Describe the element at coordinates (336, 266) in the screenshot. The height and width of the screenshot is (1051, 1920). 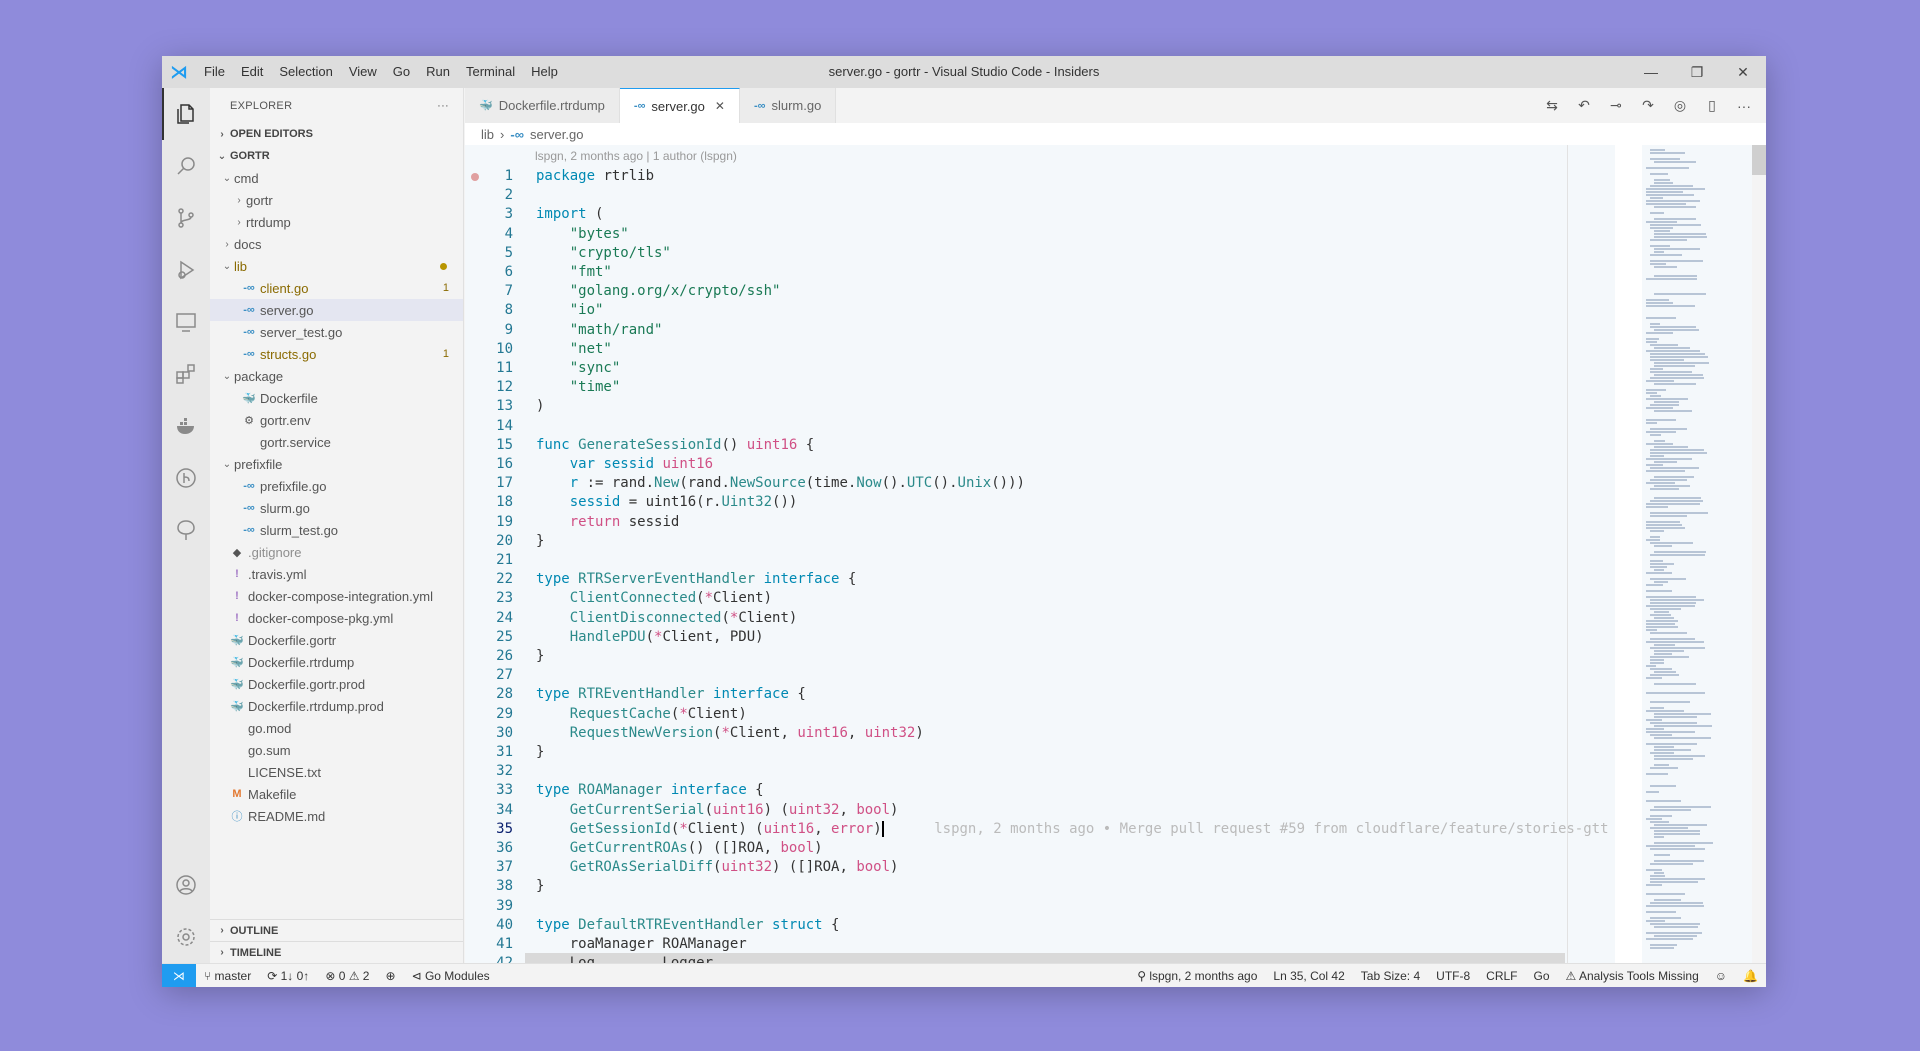
I see `tree-item: ⌄ lib` at that location.